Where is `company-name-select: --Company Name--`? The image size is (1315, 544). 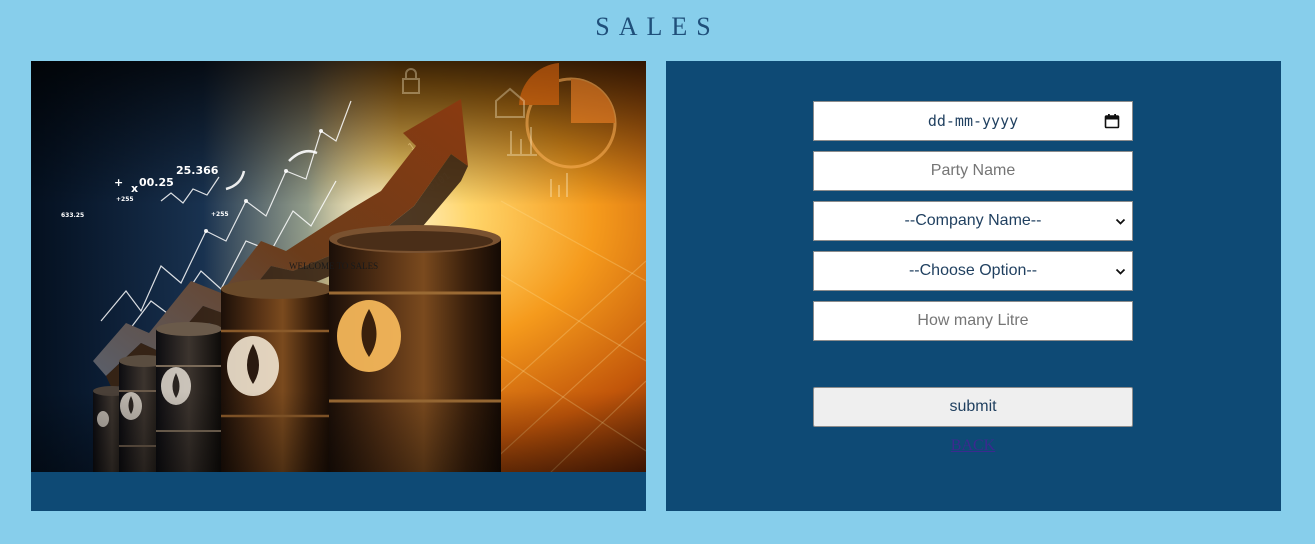
company-name-select: --Company Name-- is located at coordinates (973, 221).